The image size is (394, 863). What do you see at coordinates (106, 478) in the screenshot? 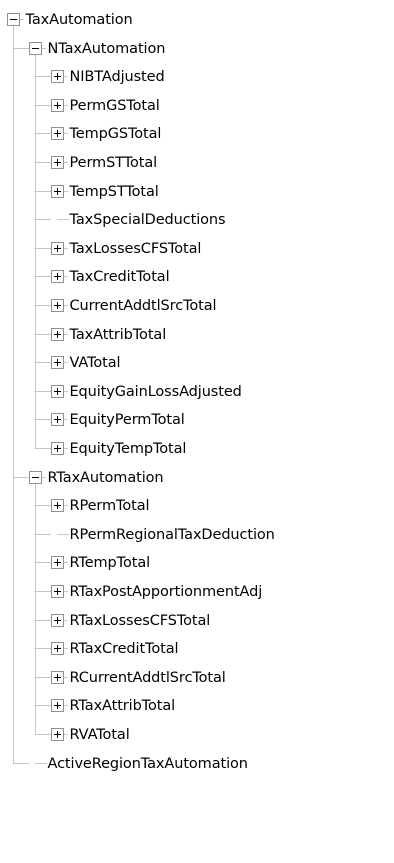
I see `tree-node-label: RTaxAutomation` at bounding box center [106, 478].